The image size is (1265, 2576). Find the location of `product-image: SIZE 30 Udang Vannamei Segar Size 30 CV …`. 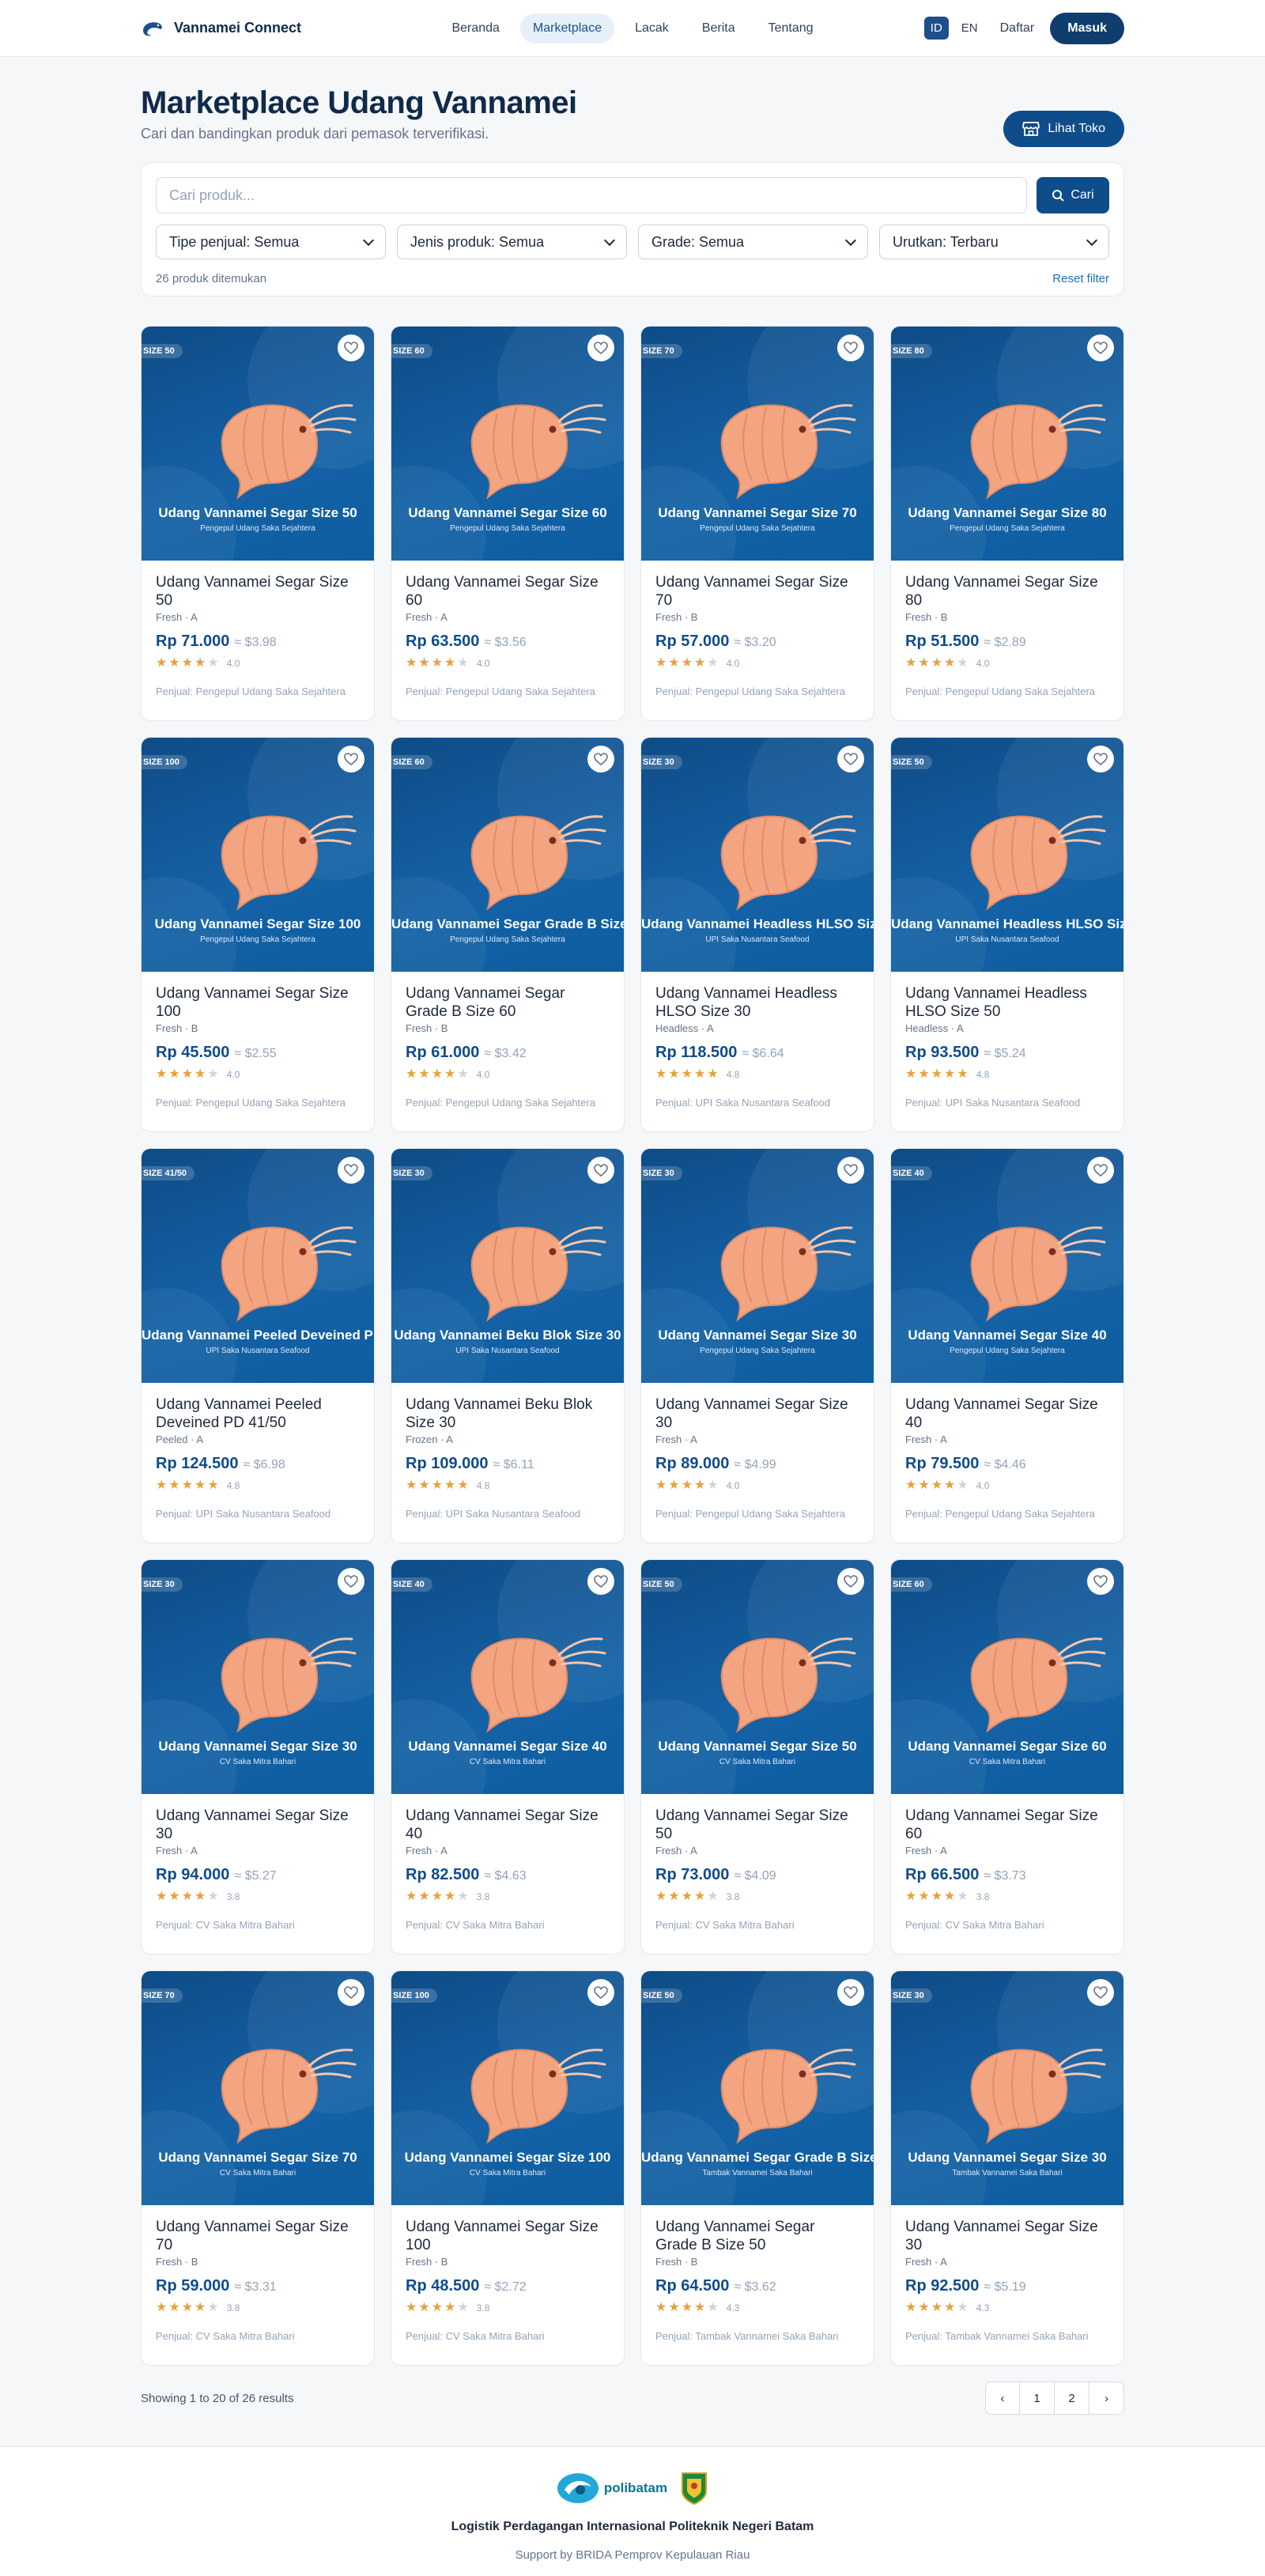

product-image: SIZE 30 Udang Vannamei Segar Size 30 CV … is located at coordinates (258, 1677).